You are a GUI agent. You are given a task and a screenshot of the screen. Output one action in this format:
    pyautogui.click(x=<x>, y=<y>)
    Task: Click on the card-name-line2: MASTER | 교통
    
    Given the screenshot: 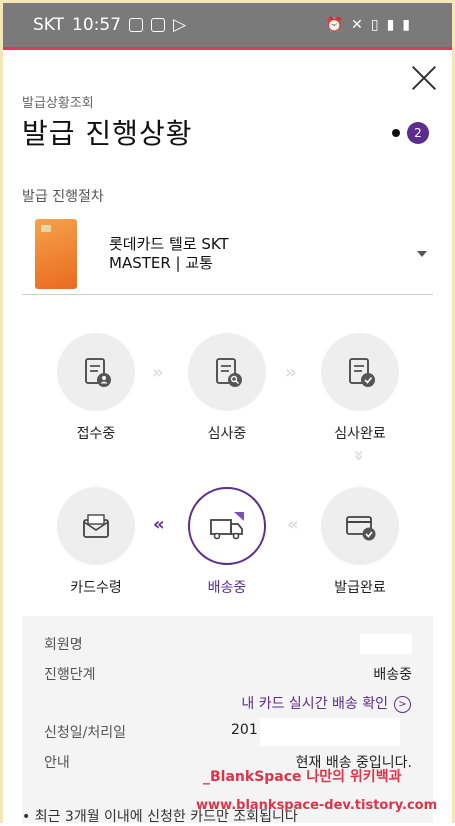 What is the action you would take?
    pyautogui.click(x=161, y=263)
    